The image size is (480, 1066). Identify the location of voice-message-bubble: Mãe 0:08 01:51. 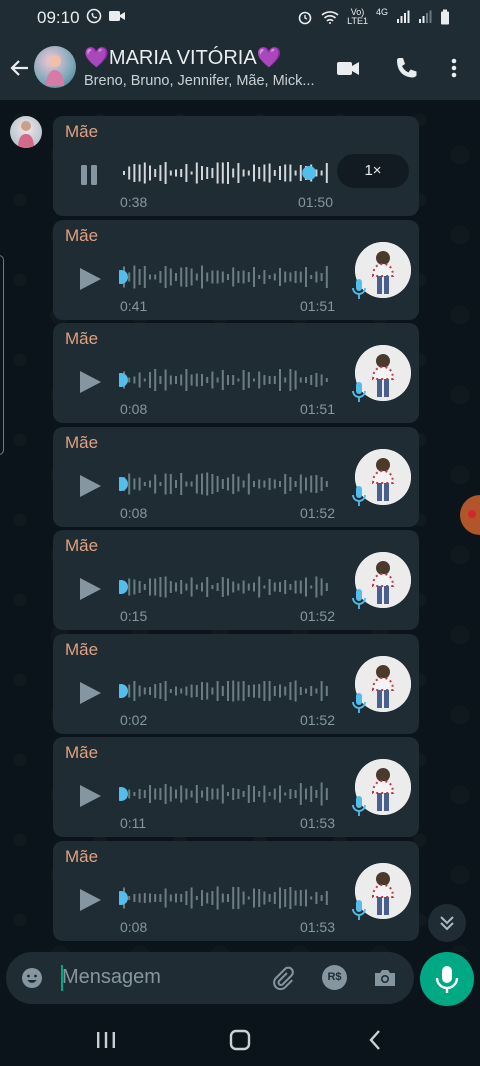
(236, 373).